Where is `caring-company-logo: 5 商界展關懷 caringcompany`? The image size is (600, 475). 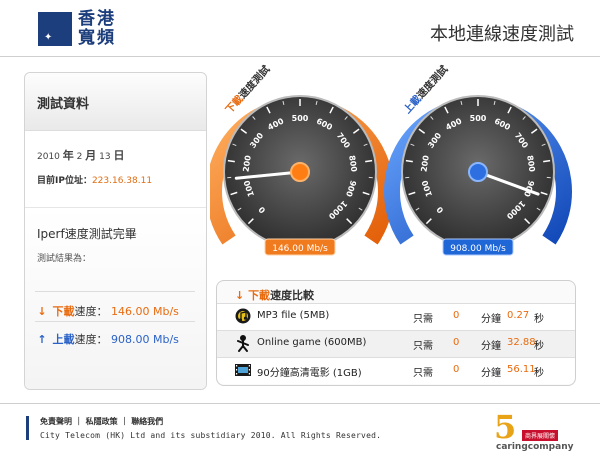 caring-company-logo: 5 商界展關懷 caringcompany is located at coordinates (531, 436).